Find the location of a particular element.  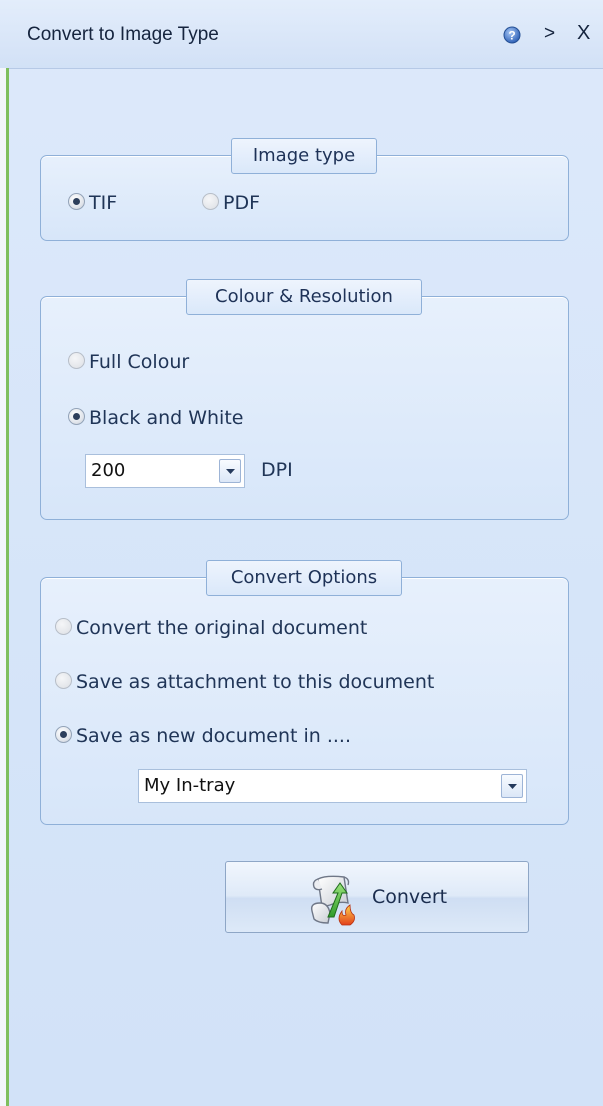

pane-title: Convert to Image Type is located at coordinates (123, 34).